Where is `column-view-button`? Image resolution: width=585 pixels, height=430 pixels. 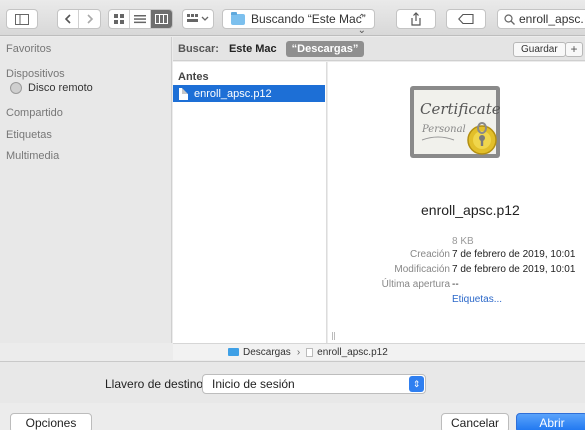 column-view-button is located at coordinates (161, 19).